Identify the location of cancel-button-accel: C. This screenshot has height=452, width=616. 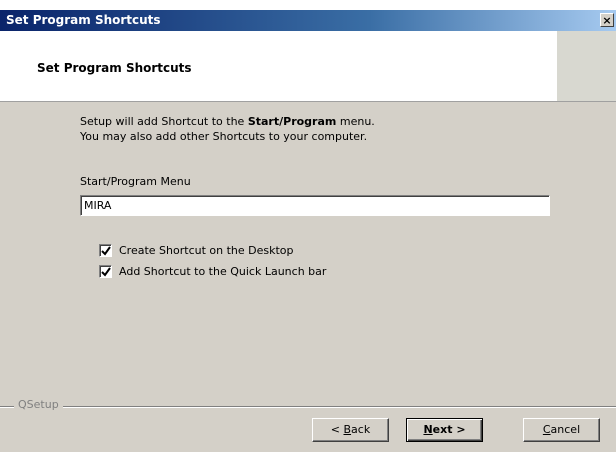
(546, 429).